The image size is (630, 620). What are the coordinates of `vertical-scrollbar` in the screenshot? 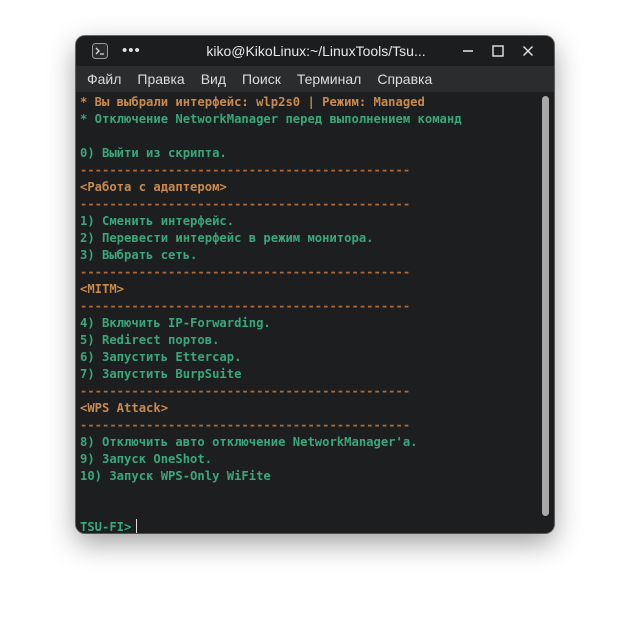 It's located at (545, 306).